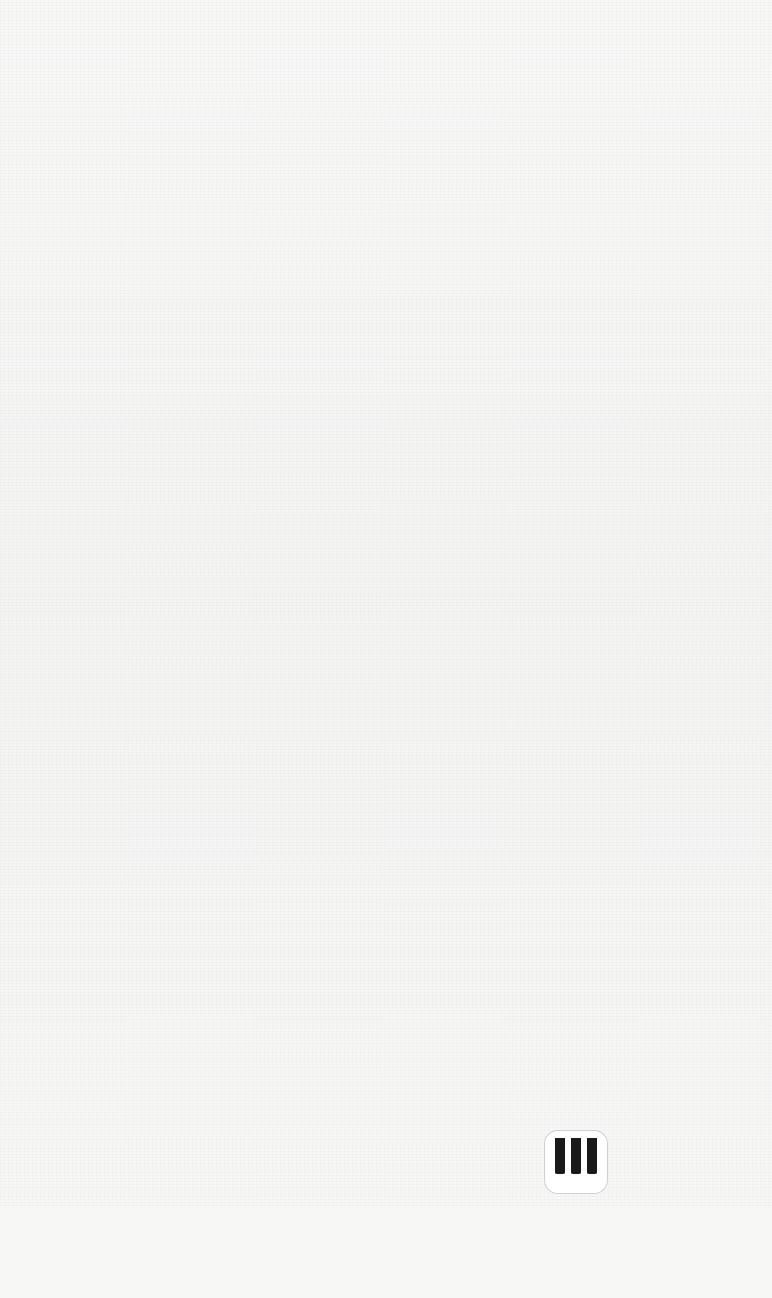 This screenshot has width=772, height=1298. Describe the element at coordinates (576, 1162) in the screenshot. I see `piano-keys-icon` at that location.